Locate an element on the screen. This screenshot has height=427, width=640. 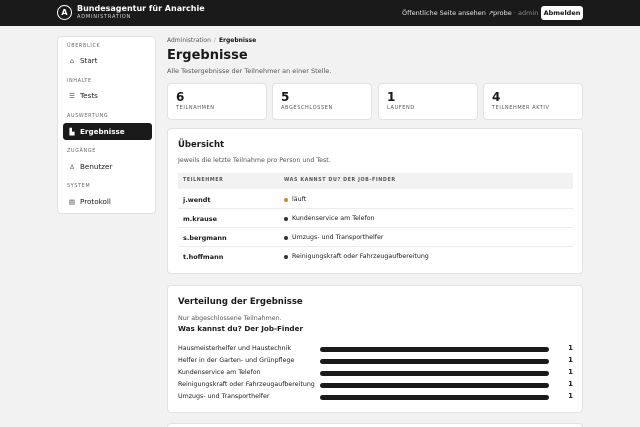
sidebar-item-label: Benutzer is located at coordinates (96, 166).